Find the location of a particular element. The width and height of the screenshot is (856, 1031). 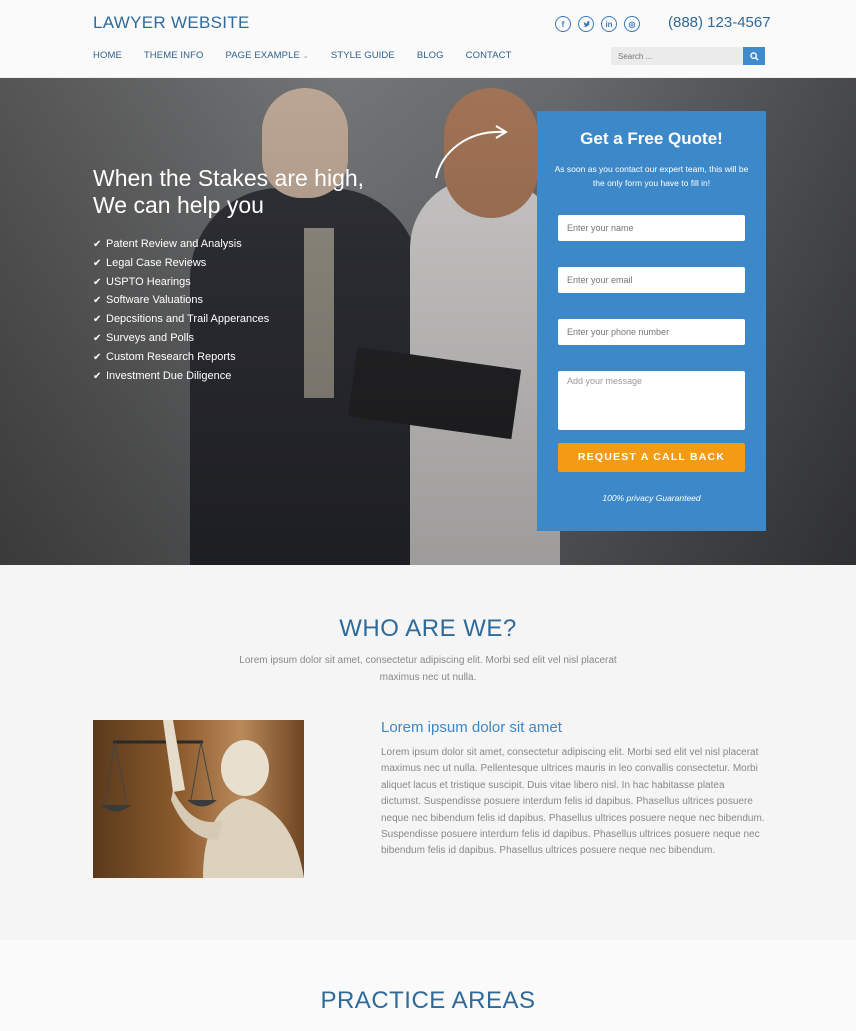

nav-home: HOME is located at coordinates (107, 55).